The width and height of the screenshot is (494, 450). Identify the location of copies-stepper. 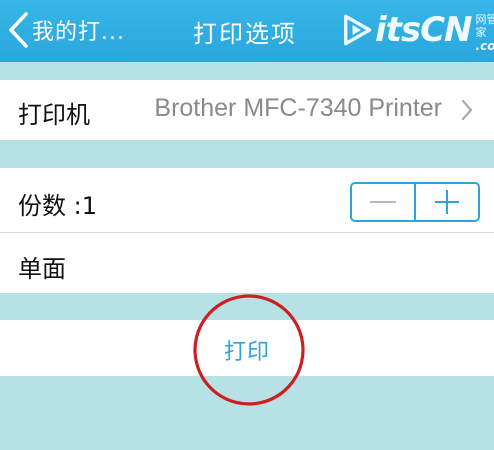
(415, 202).